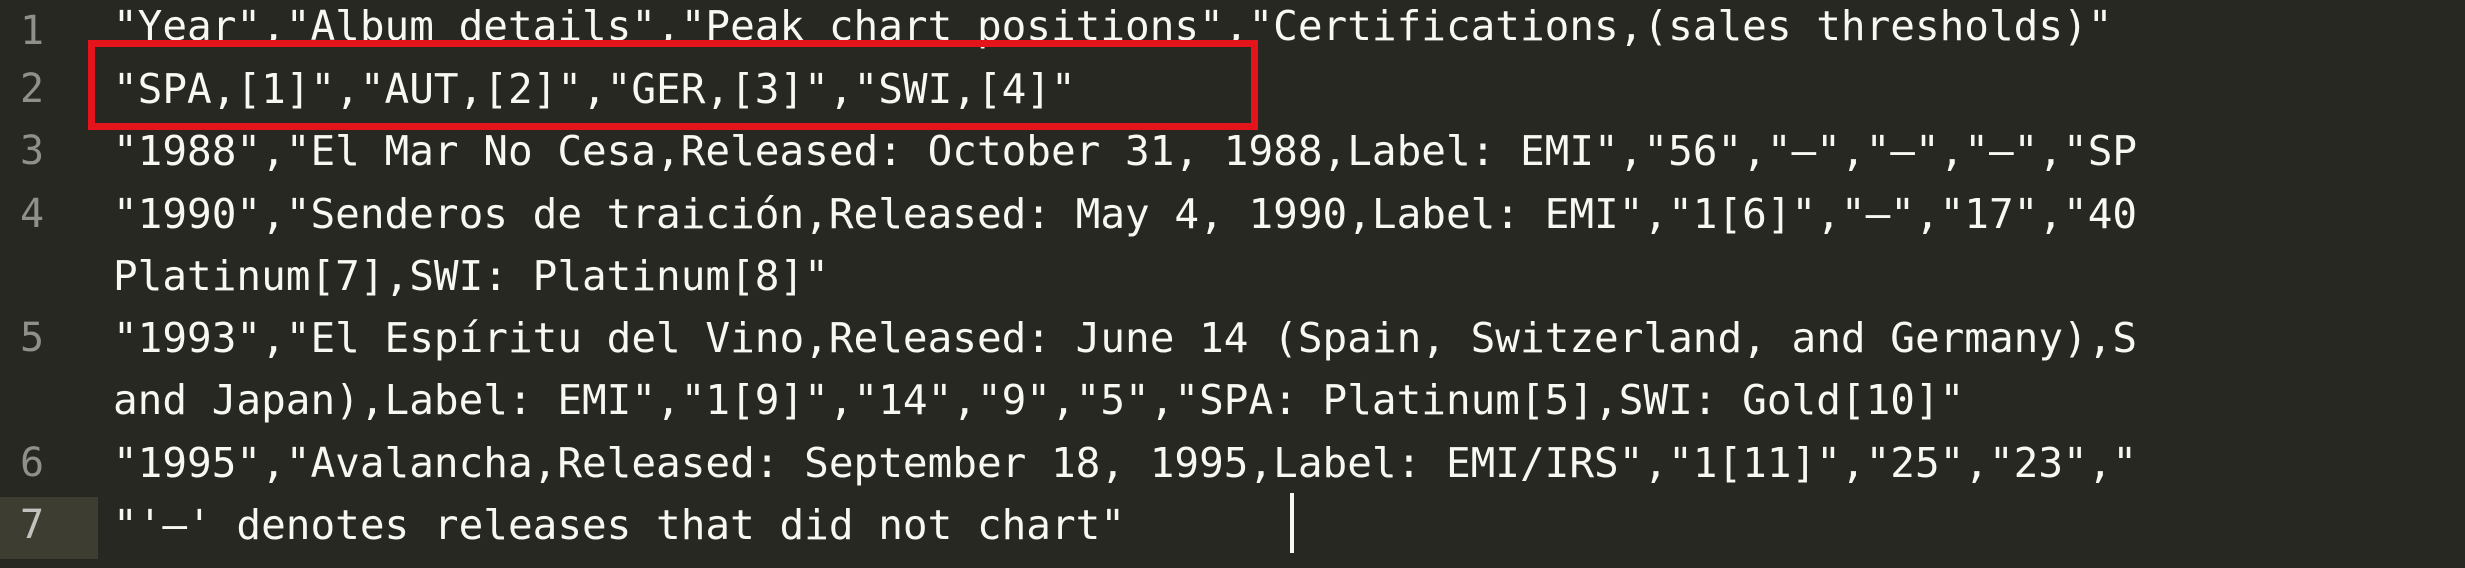 The width and height of the screenshot is (2465, 568). Describe the element at coordinates (32, 463) in the screenshot. I see `line-number: 6` at that location.